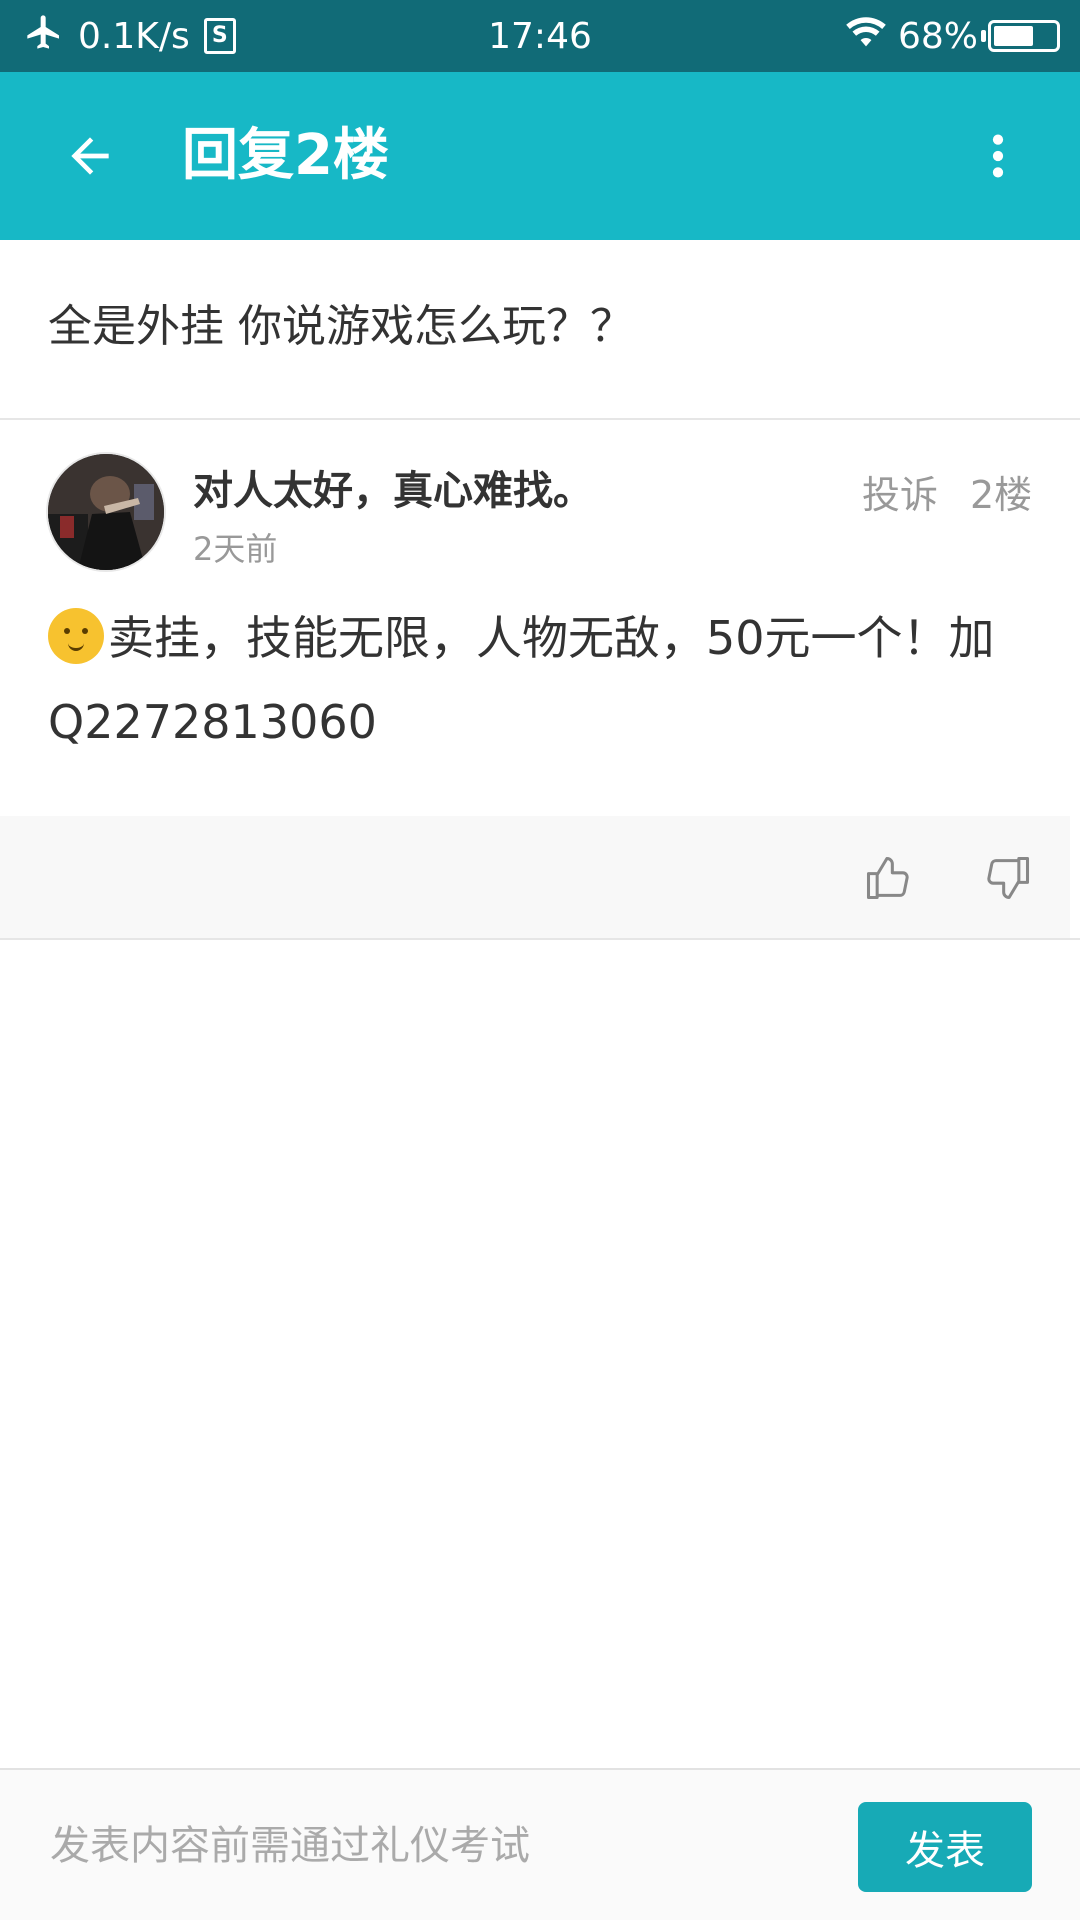 The image size is (1080, 1920). I want to click on avatar, so click(106, 512).